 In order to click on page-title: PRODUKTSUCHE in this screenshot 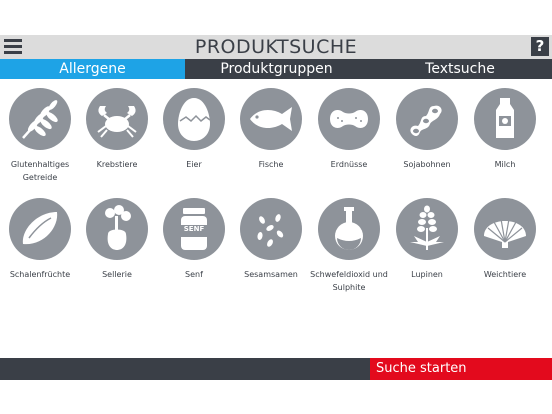, I will do `click(276, 47)`.